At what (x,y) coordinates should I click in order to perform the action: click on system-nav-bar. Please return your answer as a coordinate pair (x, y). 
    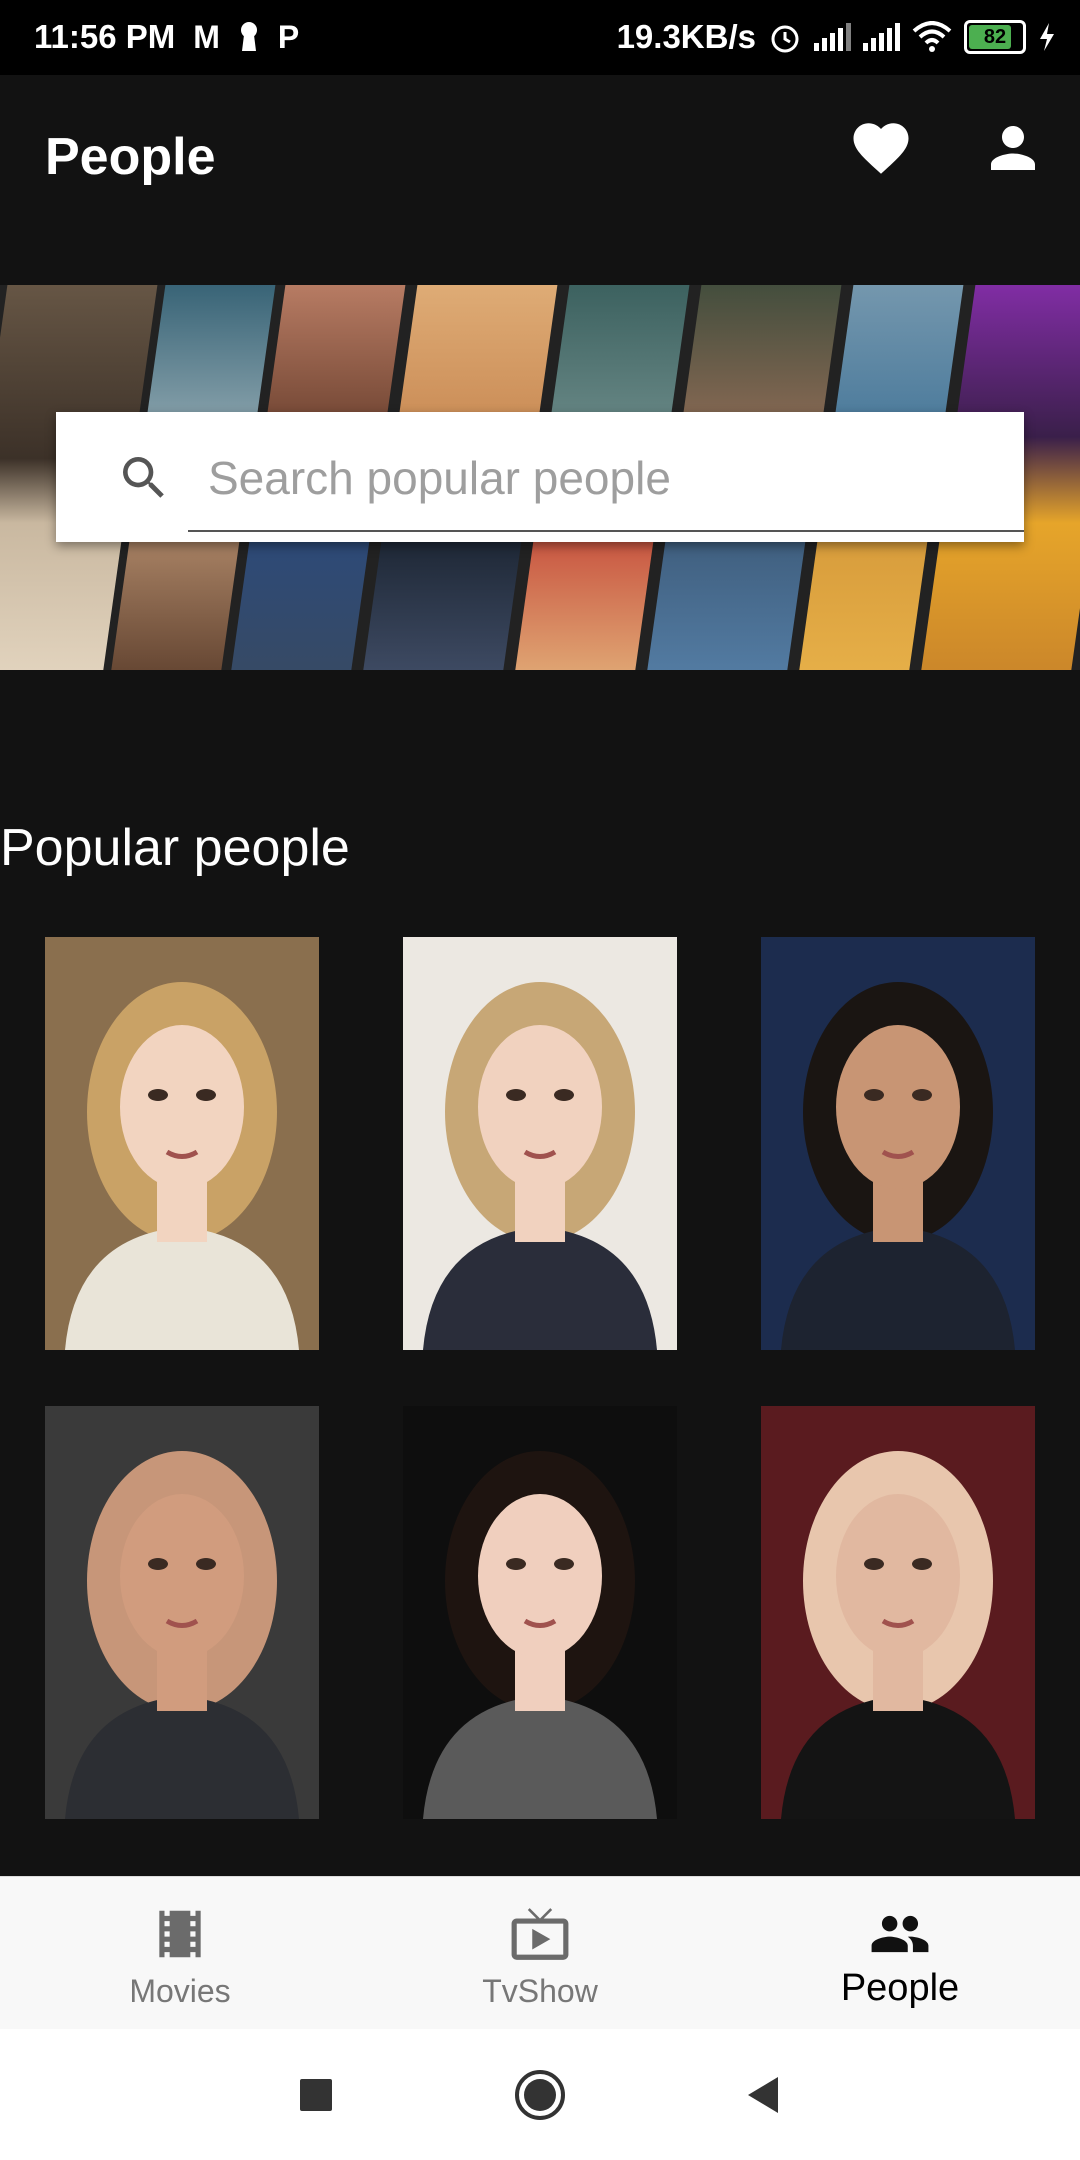
    Looking at the image, I should click on (540, 2094).